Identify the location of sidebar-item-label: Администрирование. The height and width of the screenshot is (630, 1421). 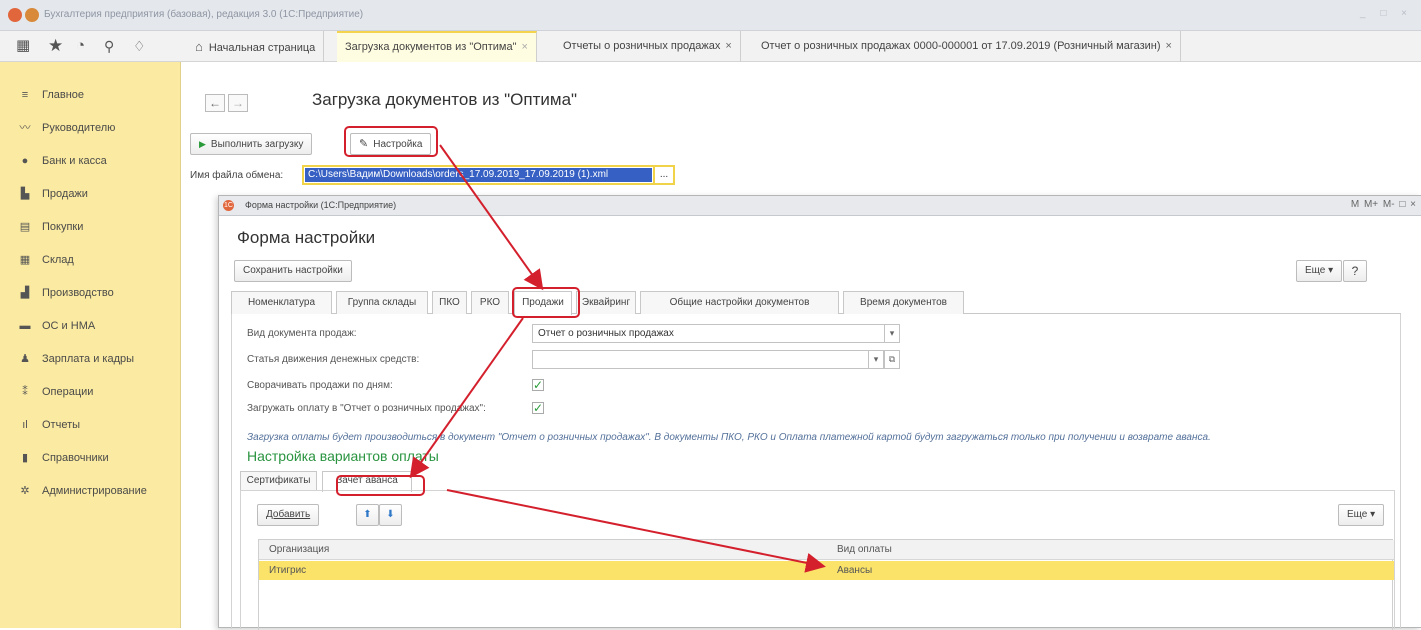
(94, 491).